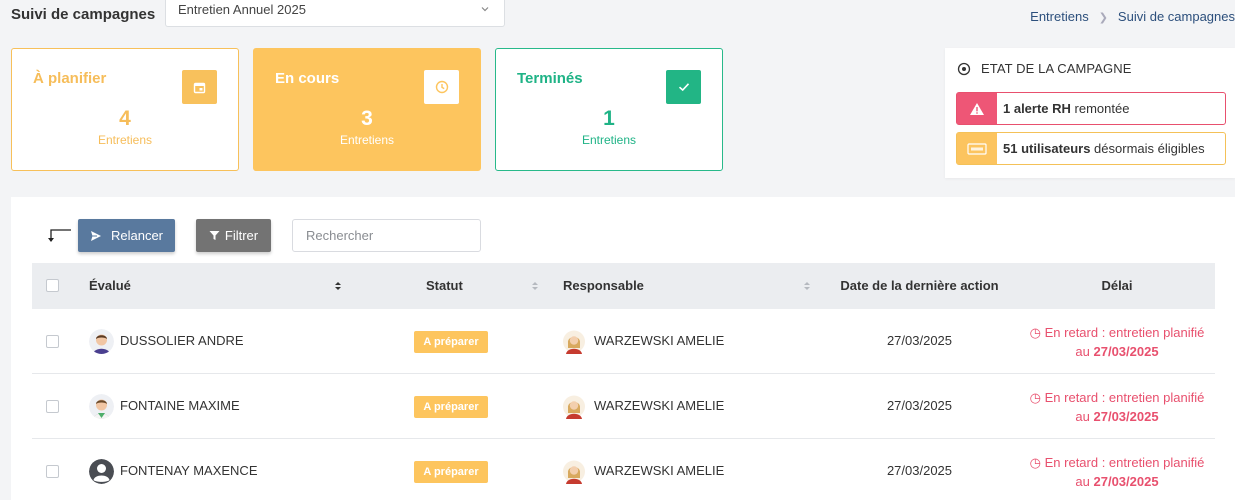 The image size is (1235, 500). I want to click on corner-arrow-icon, so click(59, 236).